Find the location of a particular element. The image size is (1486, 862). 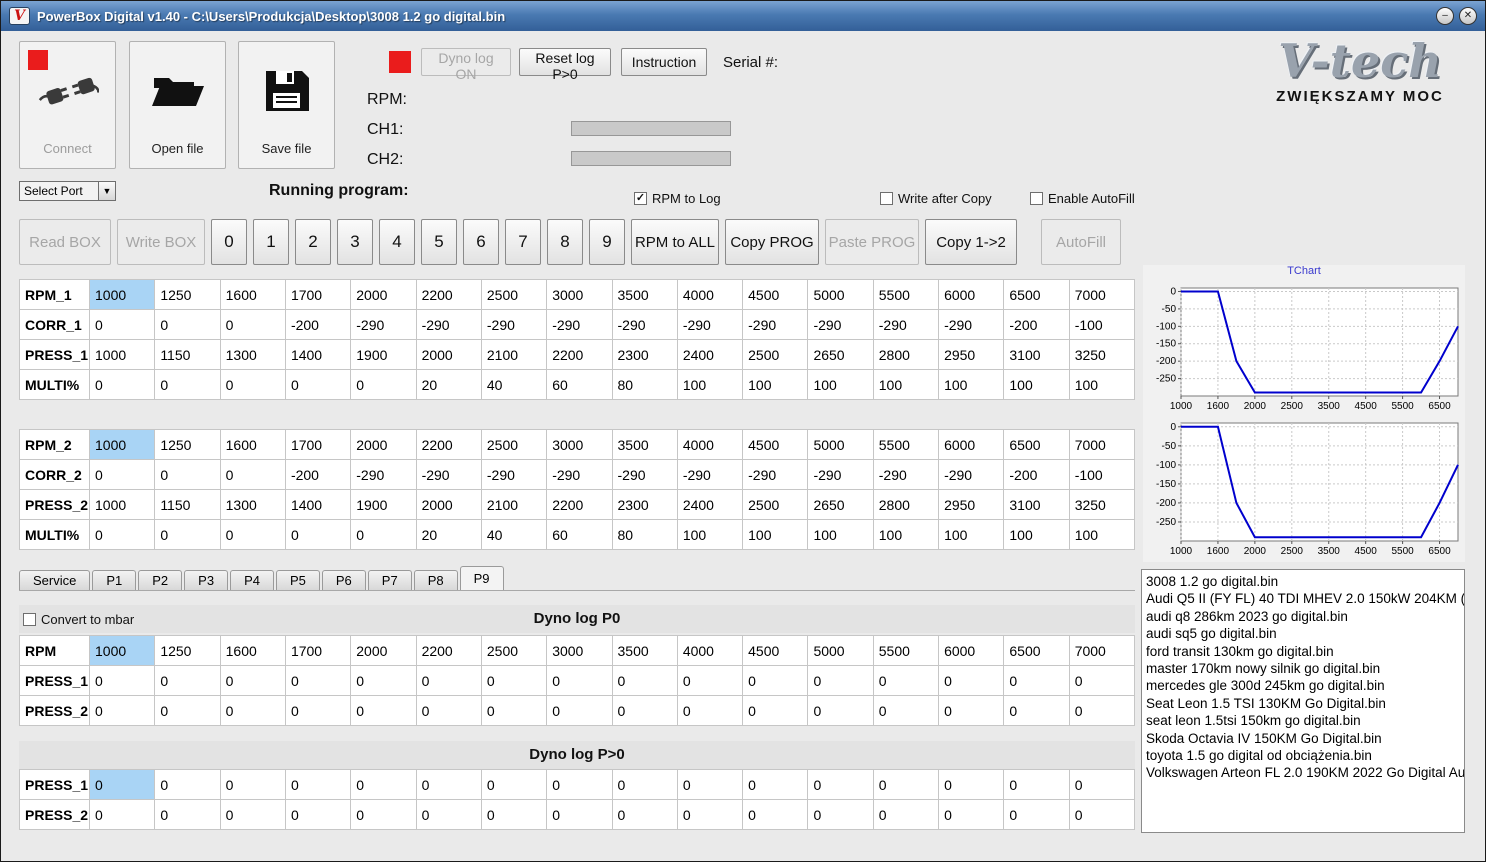

grid-cell: 2650 is located at coordinates (840, 354).